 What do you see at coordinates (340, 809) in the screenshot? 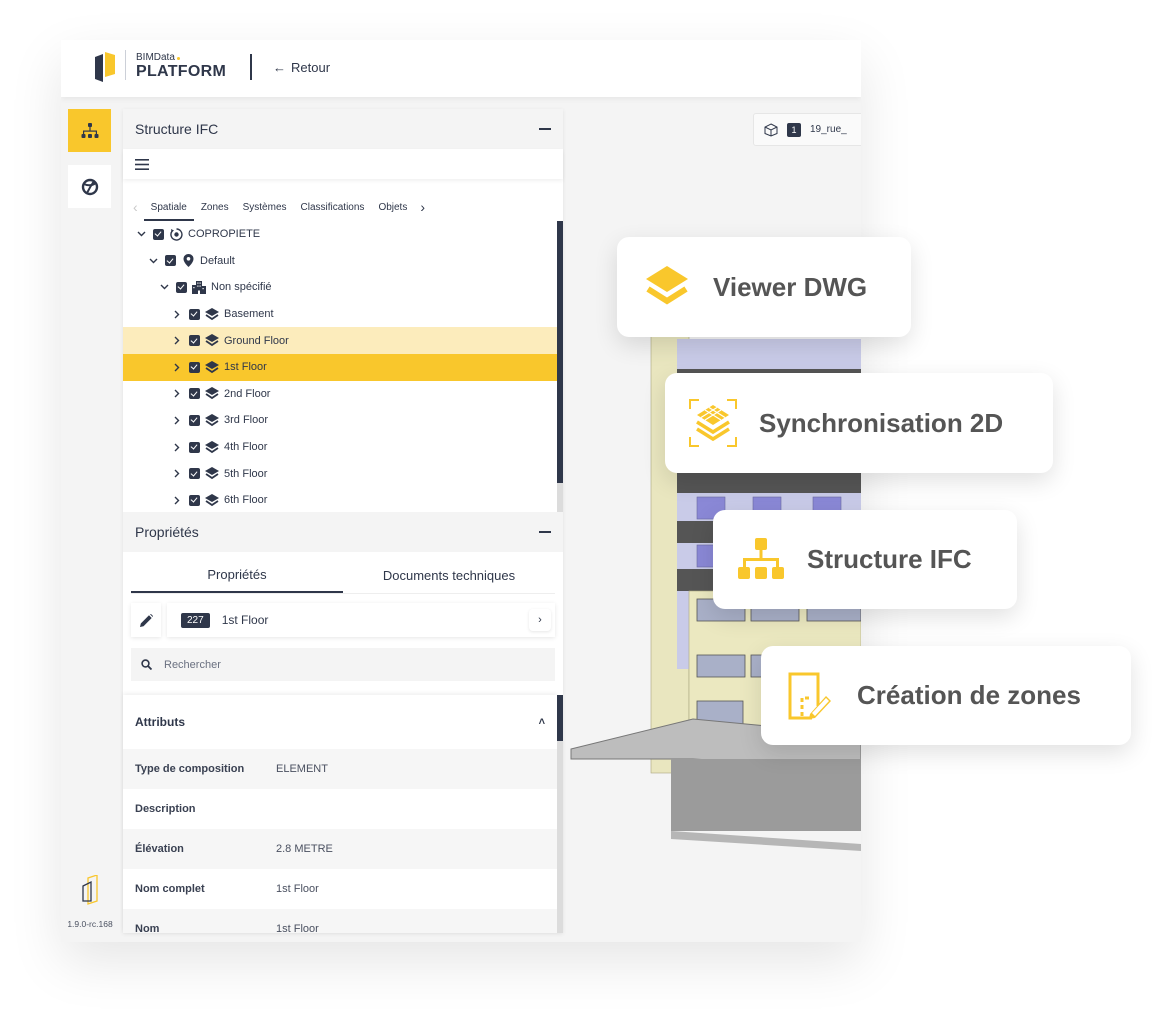
I see `attribute-row: Description` at bounding box center [340, 809].